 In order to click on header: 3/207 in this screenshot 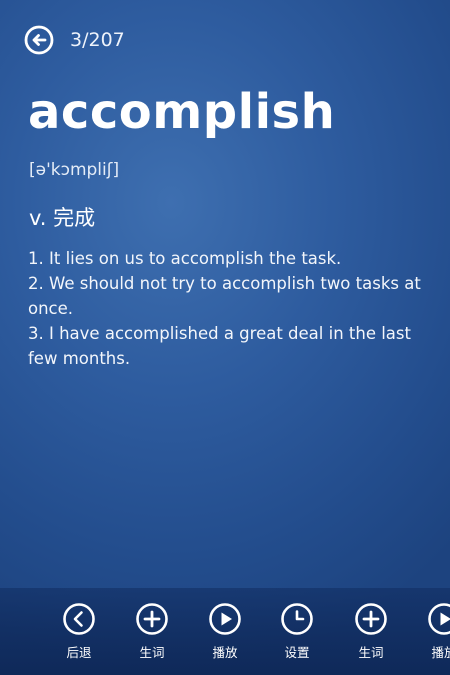, I will do `click(74, 40)`.